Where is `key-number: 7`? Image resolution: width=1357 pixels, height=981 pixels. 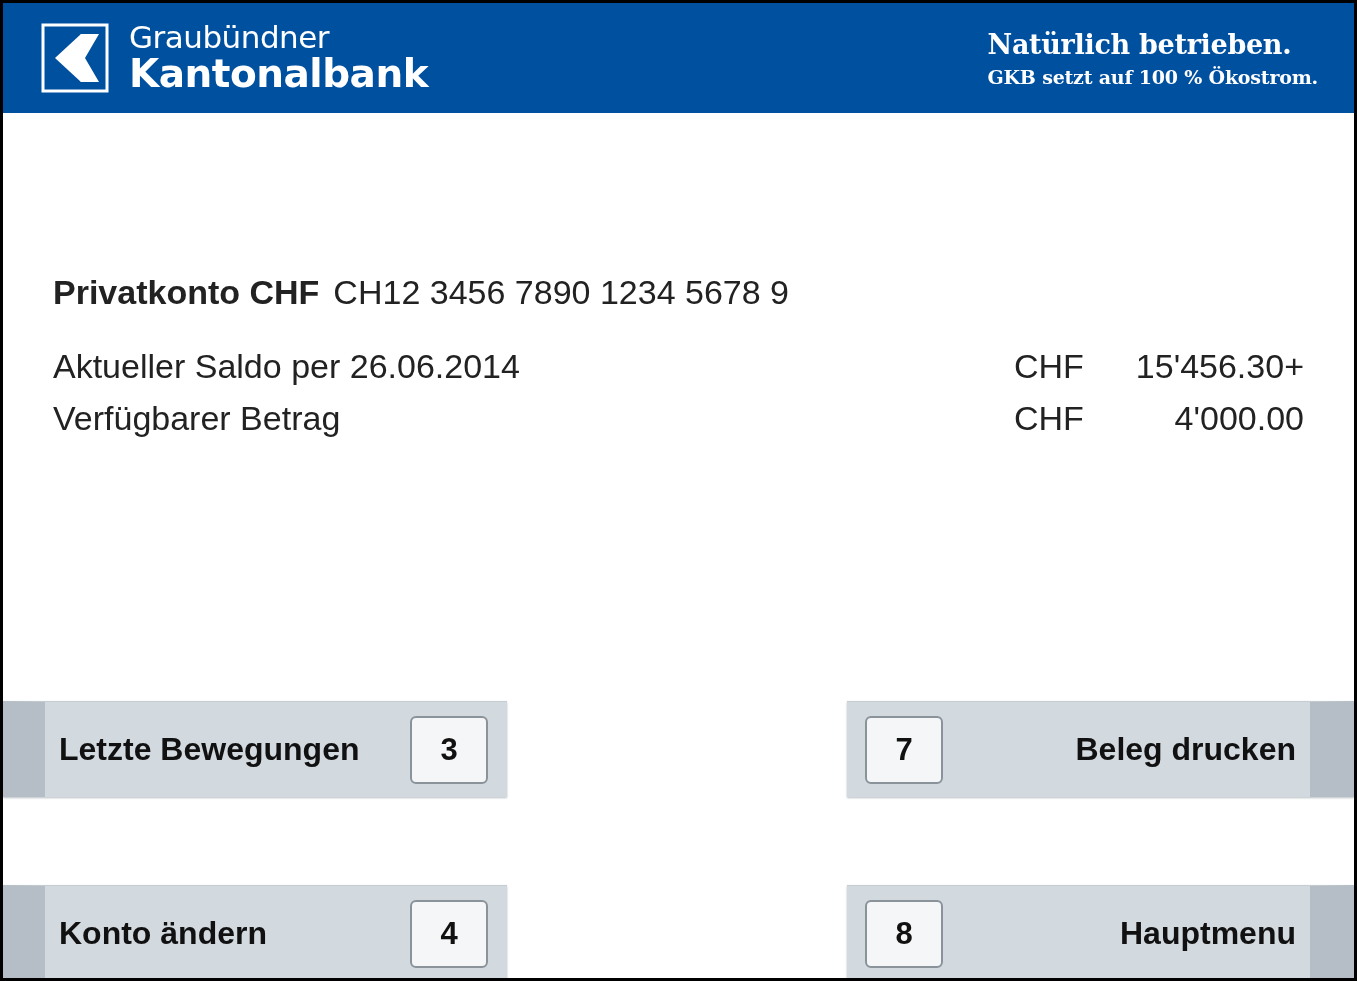
key-number: 7 is located at coordinates (904, 749).